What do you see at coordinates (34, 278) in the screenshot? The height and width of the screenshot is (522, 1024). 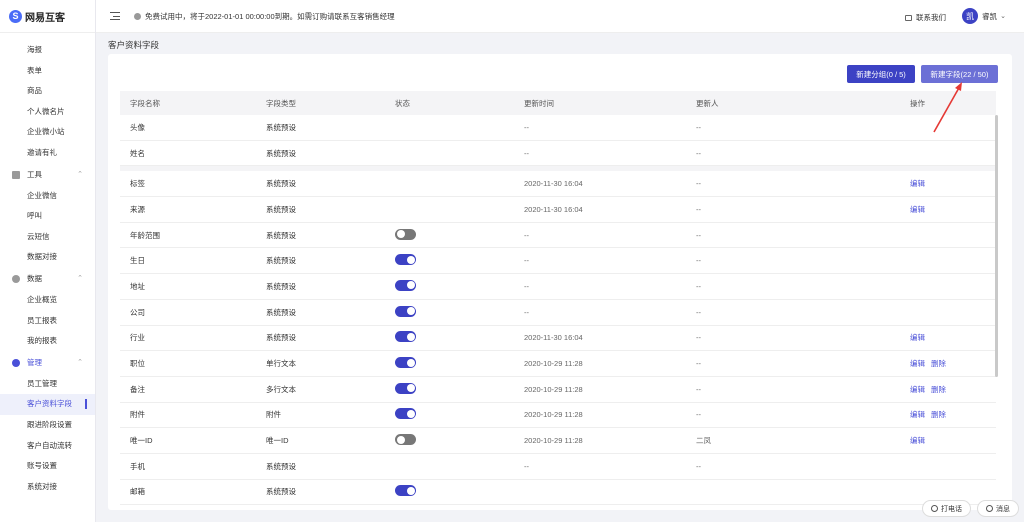 I see `sidebar-group-label: 数据` at bounding box center [34, 278].